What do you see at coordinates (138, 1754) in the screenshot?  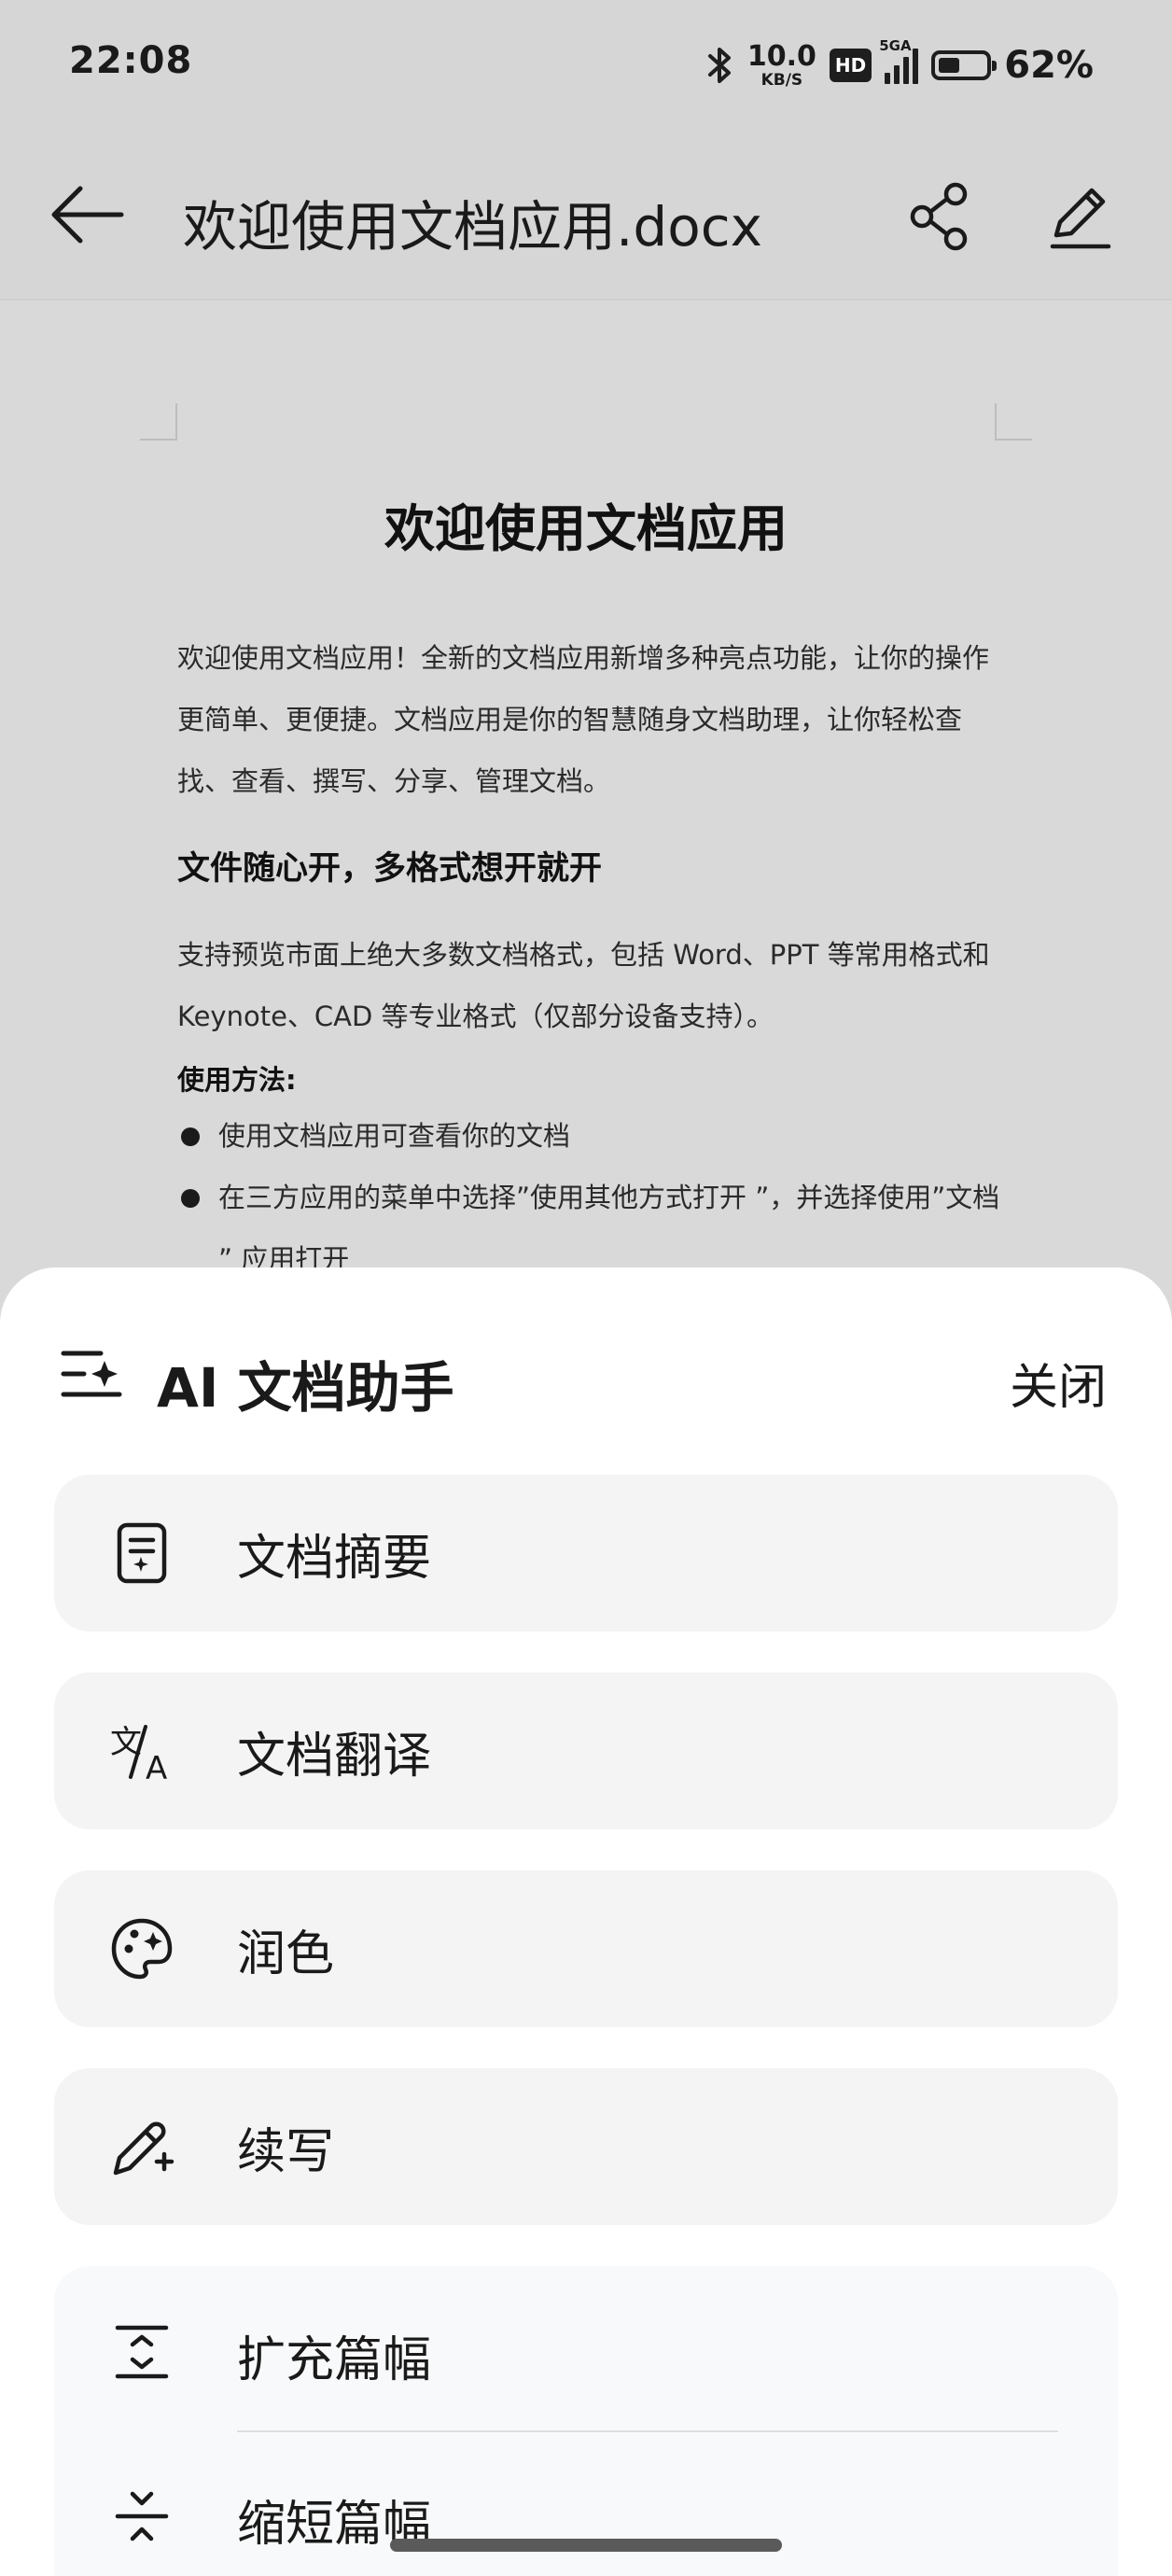 I see `translate-icon: 文 A` at bounding box center [138, 1754].